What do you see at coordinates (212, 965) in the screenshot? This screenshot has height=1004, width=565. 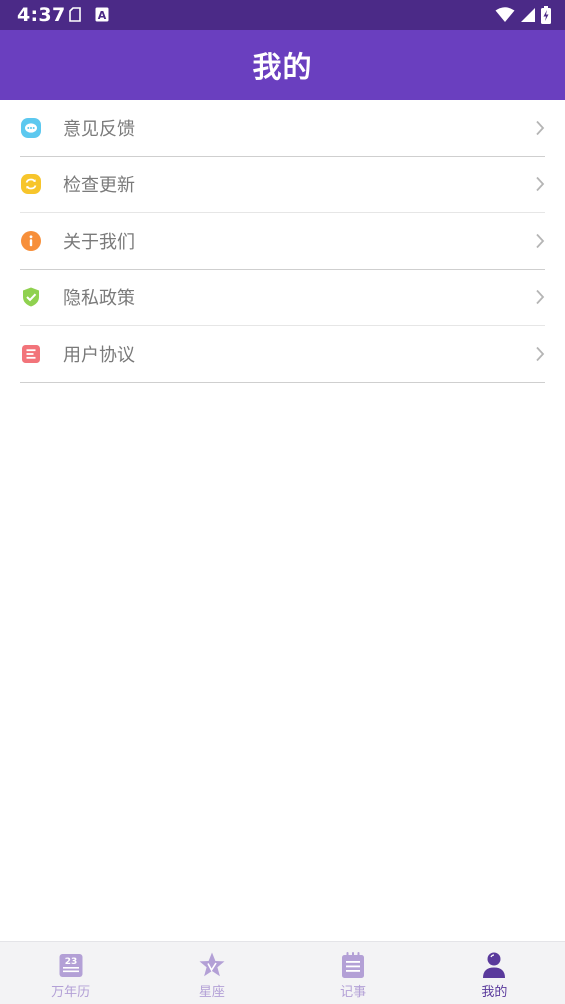 I see `star-icon` at bounding box center [212, 965].